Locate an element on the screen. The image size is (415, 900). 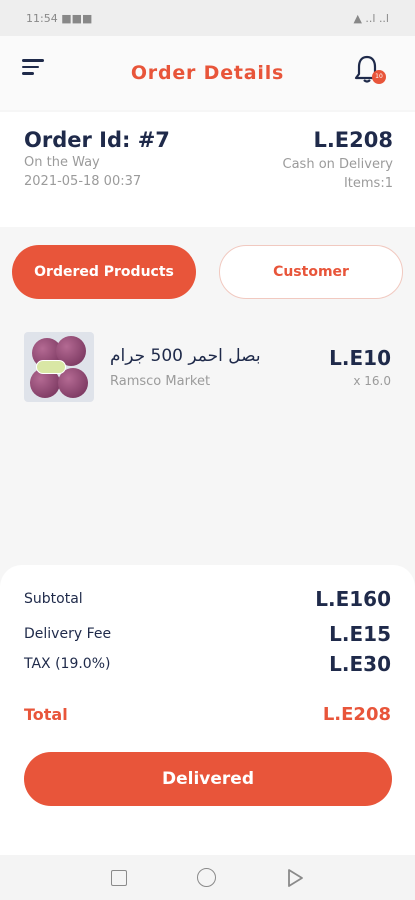
tax-label: TAX (19.0%) is located at coordinates (67, 664).